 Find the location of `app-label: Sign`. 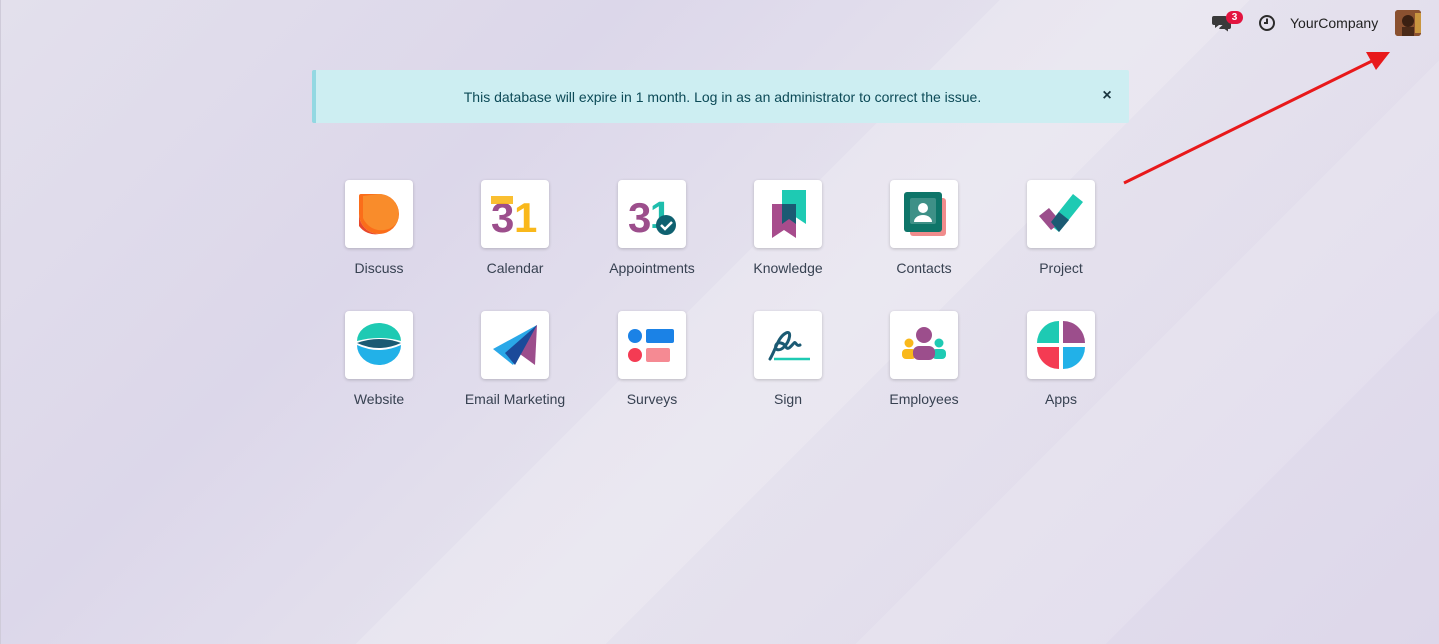

app-label: Sign is located at coordinates (788, 399).